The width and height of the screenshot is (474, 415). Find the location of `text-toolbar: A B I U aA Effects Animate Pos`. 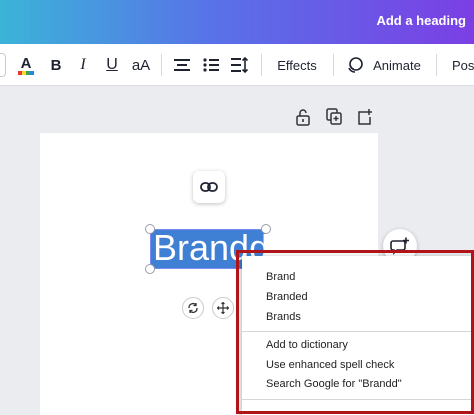

text-toolbar: A B I U aA Effects Animate Pos is located at coordinates (237, 65).